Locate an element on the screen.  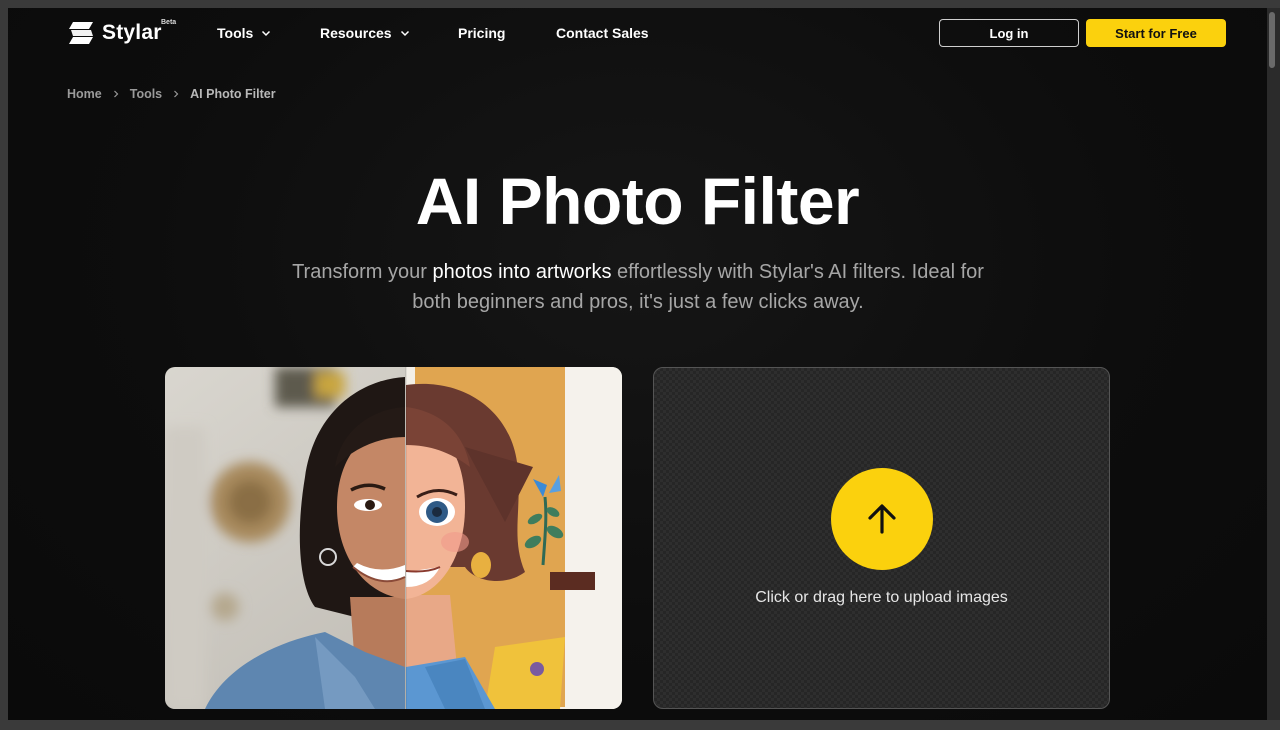
breadcrumb: Home Tools AI Photo Filter is located at coordinates (171, 94).